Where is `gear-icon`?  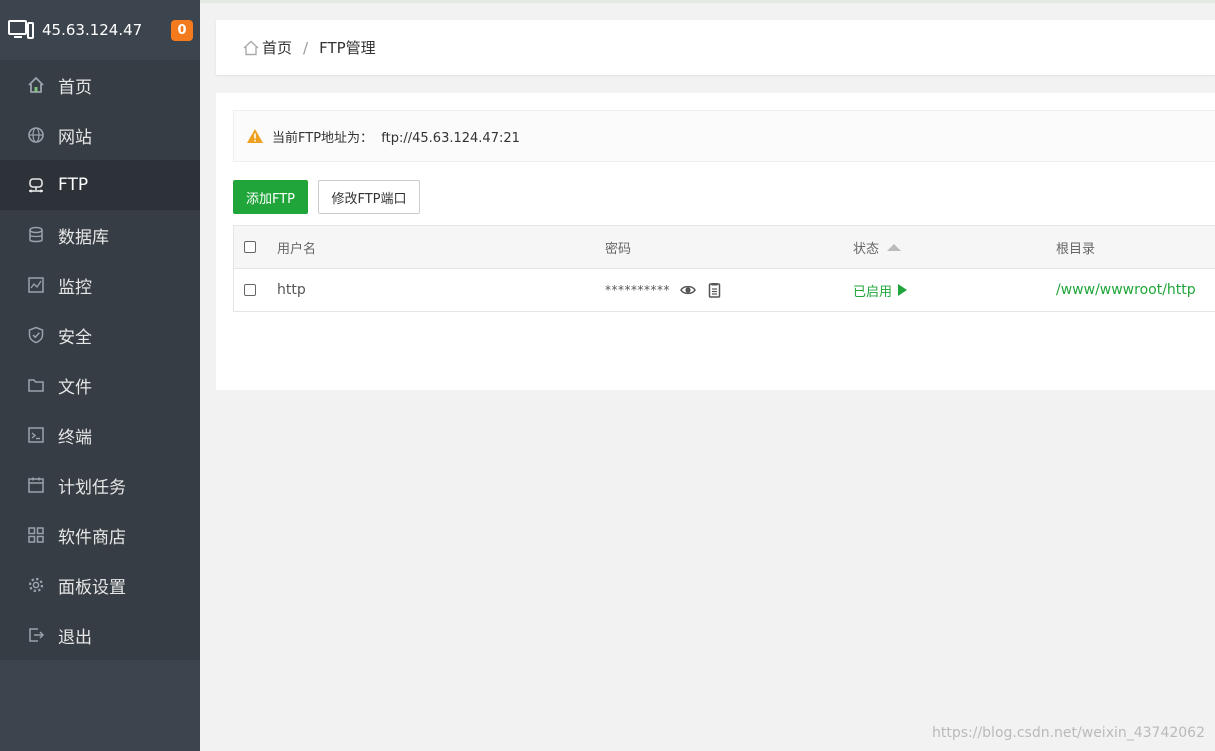
gear-icon is located at coordinates (36, 585).